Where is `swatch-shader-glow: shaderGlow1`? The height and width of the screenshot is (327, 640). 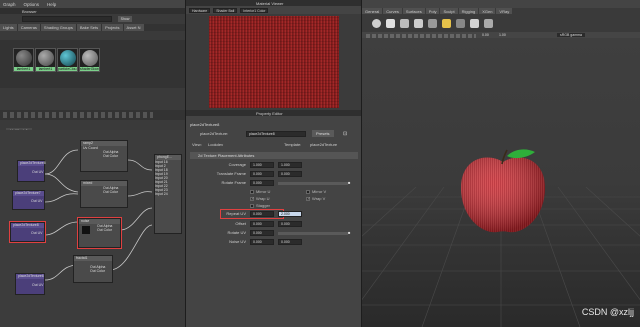
swatch-shader-glow: shaderGlow1 is located at coordinates (89, 60).